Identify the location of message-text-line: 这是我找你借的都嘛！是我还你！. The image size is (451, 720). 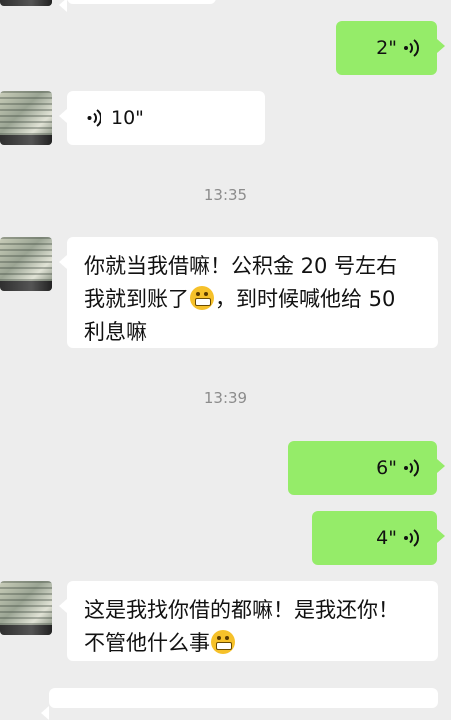
(241, 610).